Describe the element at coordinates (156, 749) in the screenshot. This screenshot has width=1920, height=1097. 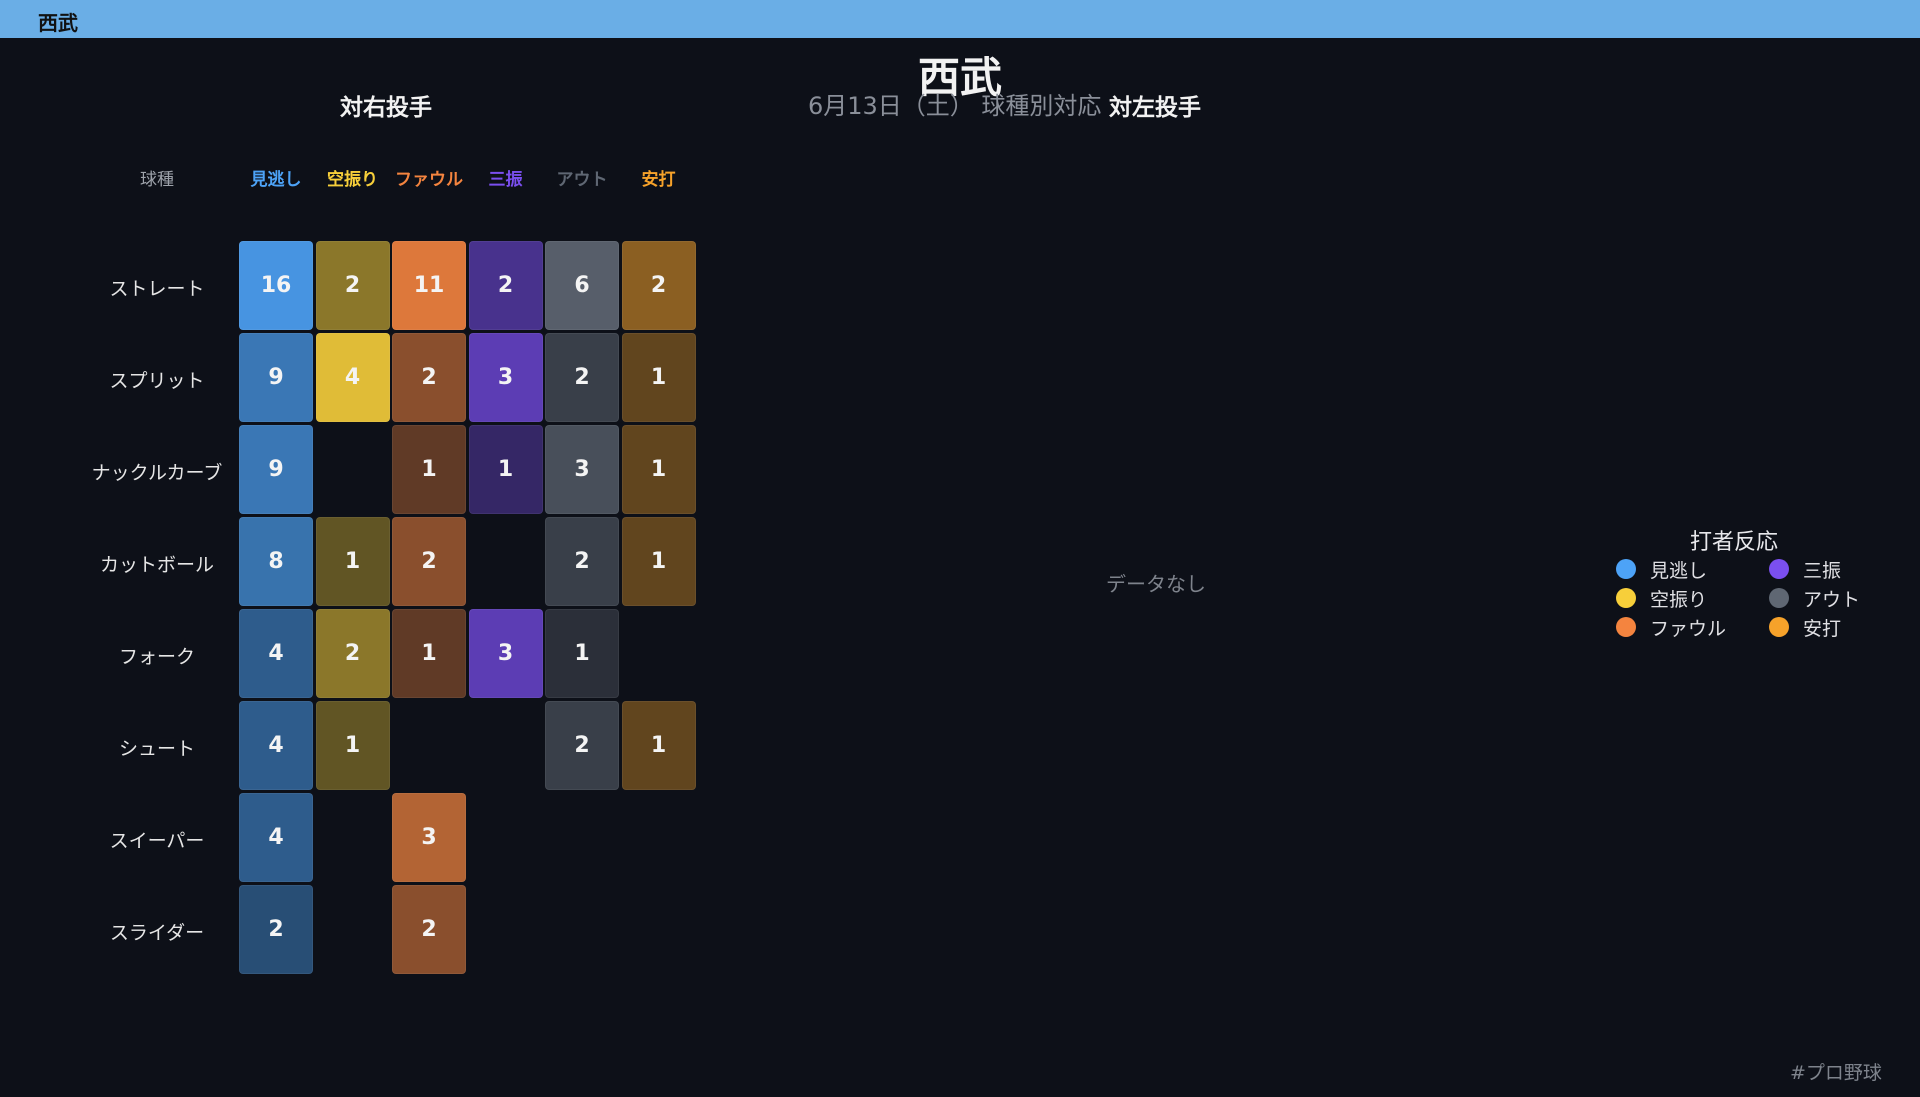
I see `row-label: シュート` at that location.